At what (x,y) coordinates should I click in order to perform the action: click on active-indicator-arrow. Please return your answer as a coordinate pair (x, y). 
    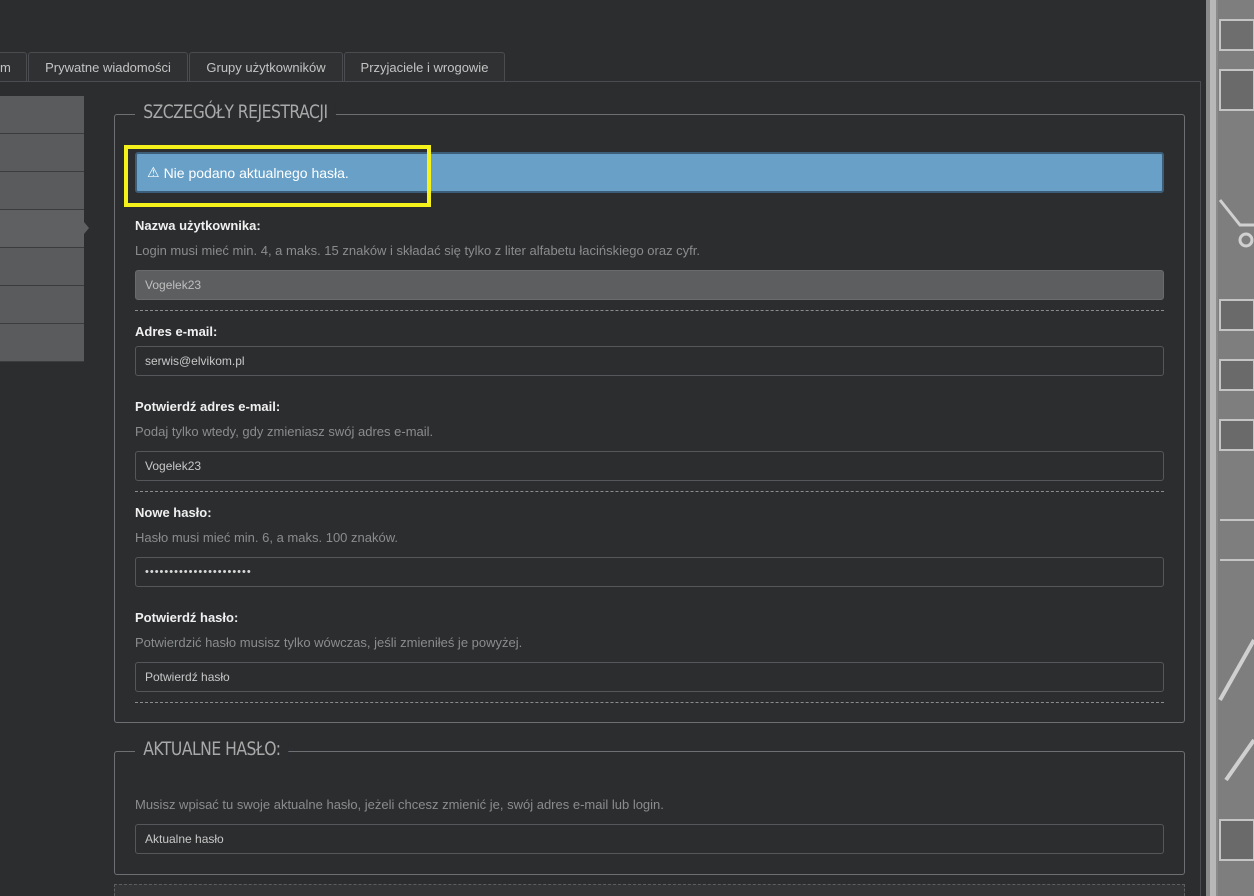
    Looking at the image, I should click on (86, 228).